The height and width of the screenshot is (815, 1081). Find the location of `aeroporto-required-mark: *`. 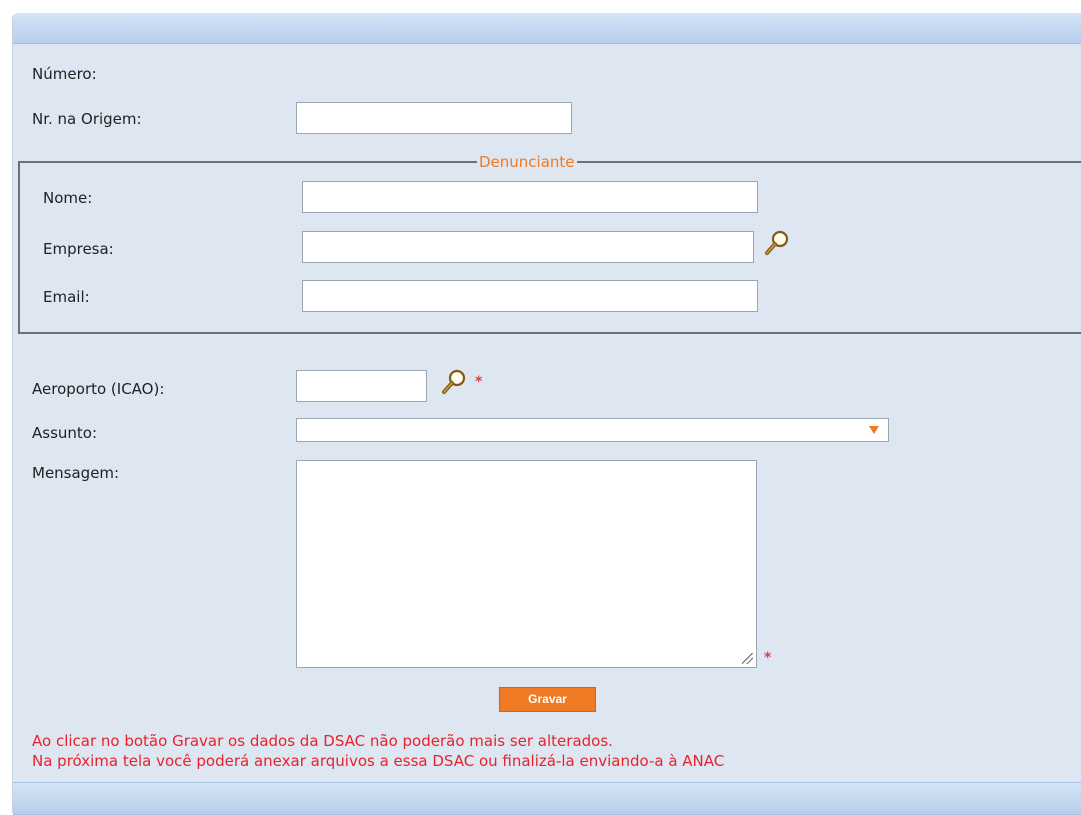

aeroporto-required-mark: * is located at coordinates (479, 382).